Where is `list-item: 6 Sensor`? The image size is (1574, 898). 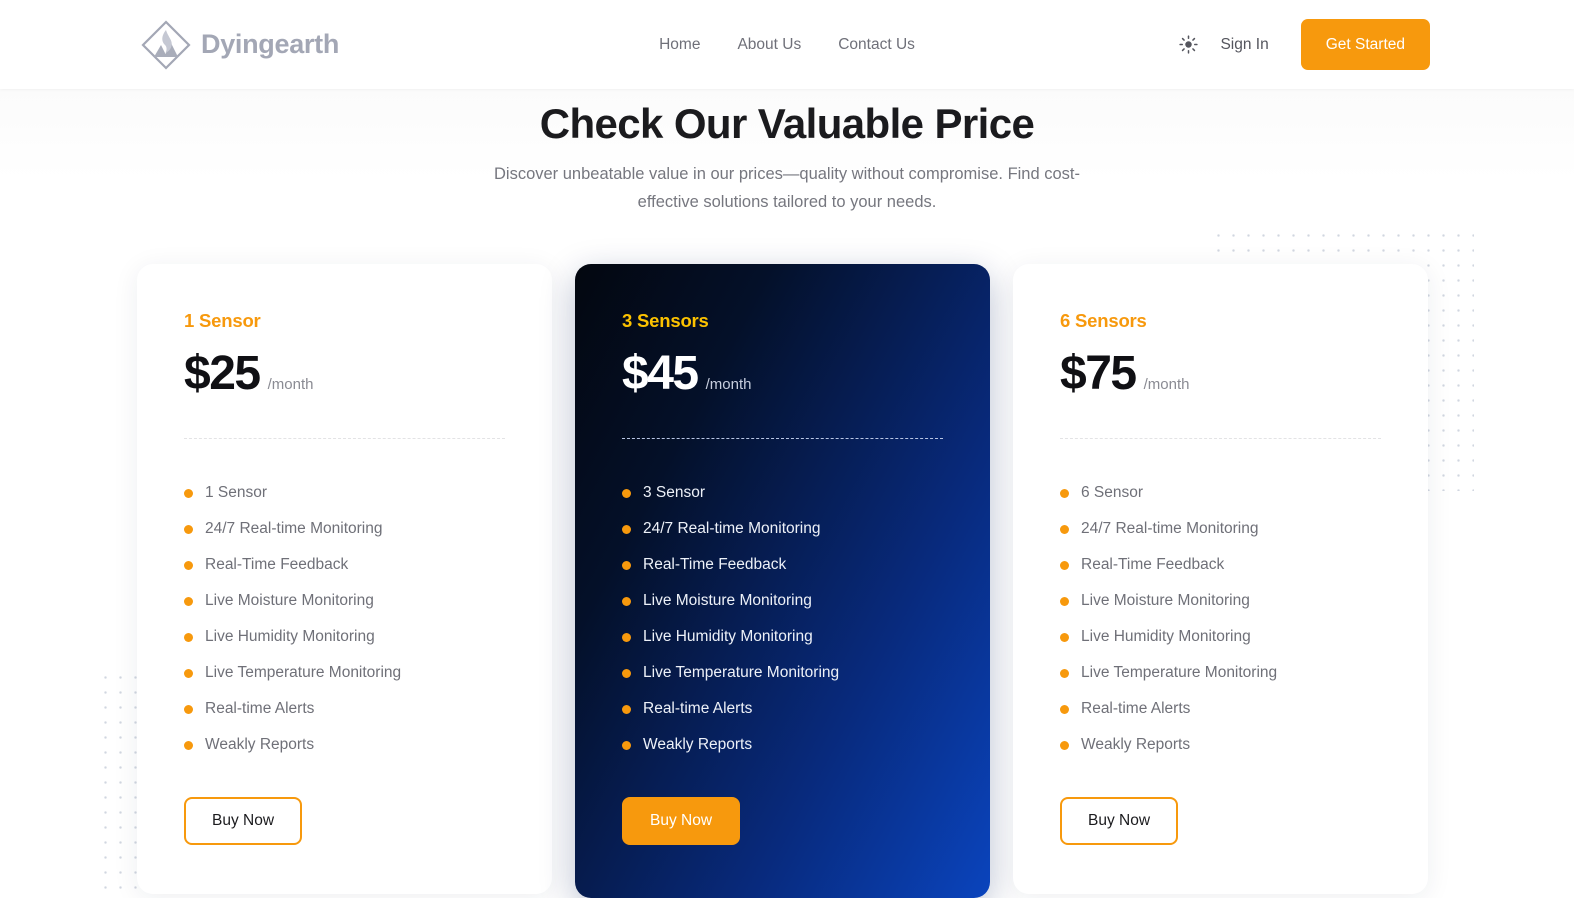 list-item: 6 Sensor is located at coordinates (1220, 493).